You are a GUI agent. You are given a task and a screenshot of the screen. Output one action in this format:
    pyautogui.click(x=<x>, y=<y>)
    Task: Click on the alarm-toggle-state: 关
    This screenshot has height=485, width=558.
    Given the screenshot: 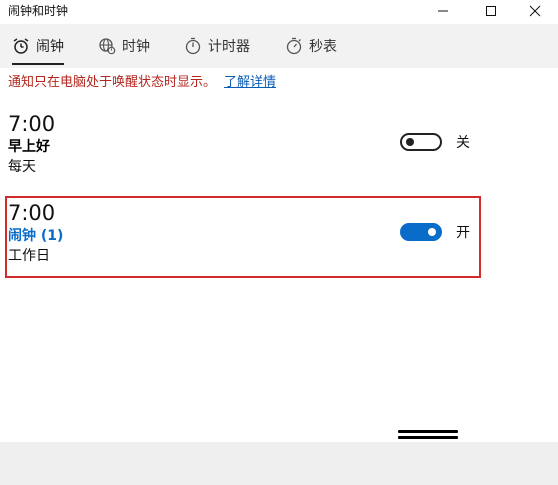 What is the action you would take?
    pyautogui.click(x=463, y=143)
    